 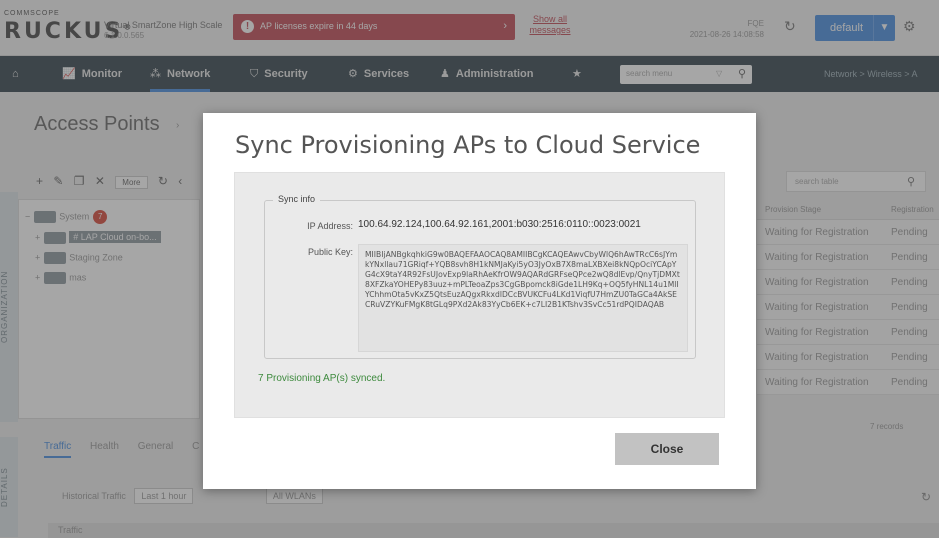 What do you see at coordinates (297, 199) in the screenshot?
I see `sync-info-legend: Sync info` at bounding box center [297, 199].